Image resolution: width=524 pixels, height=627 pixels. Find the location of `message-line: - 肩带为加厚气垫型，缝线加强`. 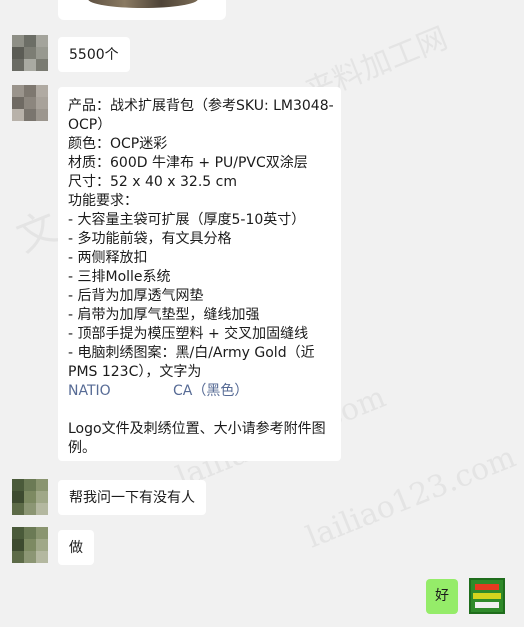

message-line: - 肩带为加厚气垫型，缝线加强 is located at coordinates (164, 315).